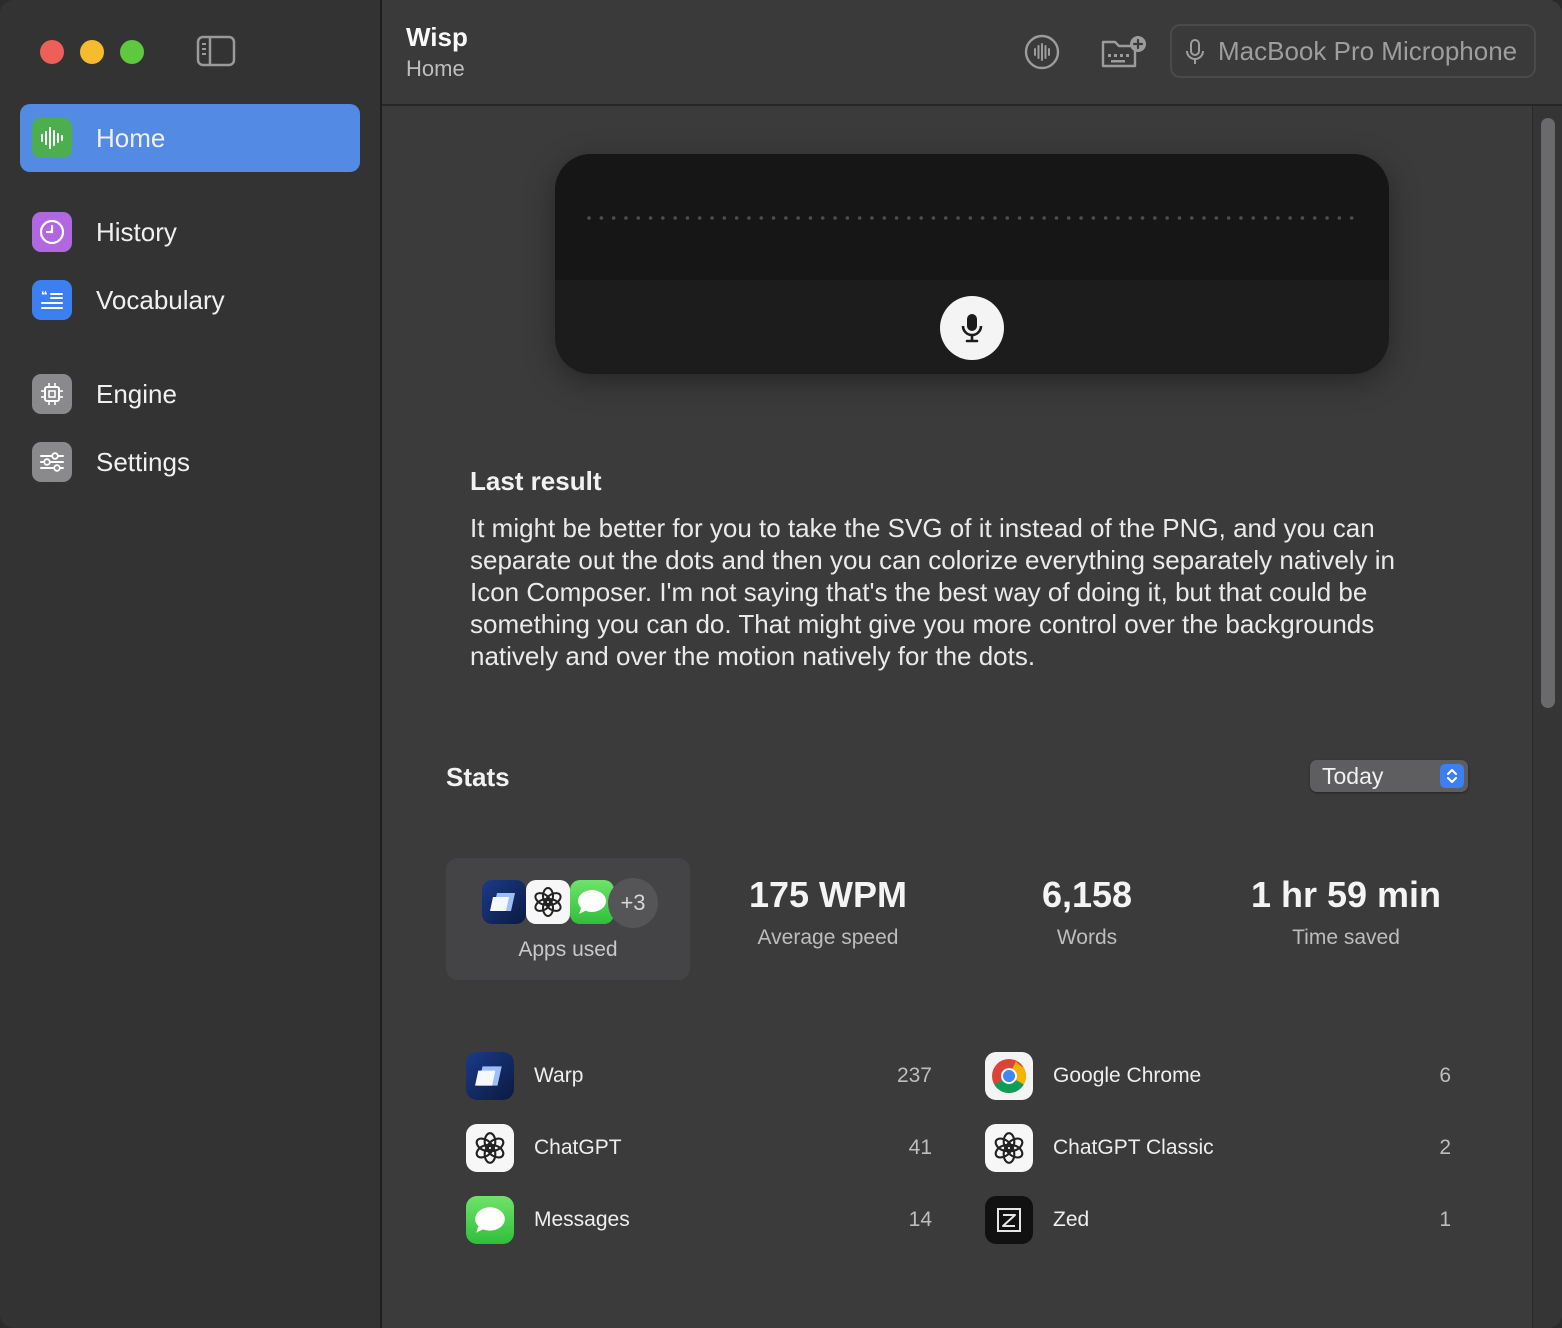  I want to click on waveform-circle-icon, so click(1042, 52).